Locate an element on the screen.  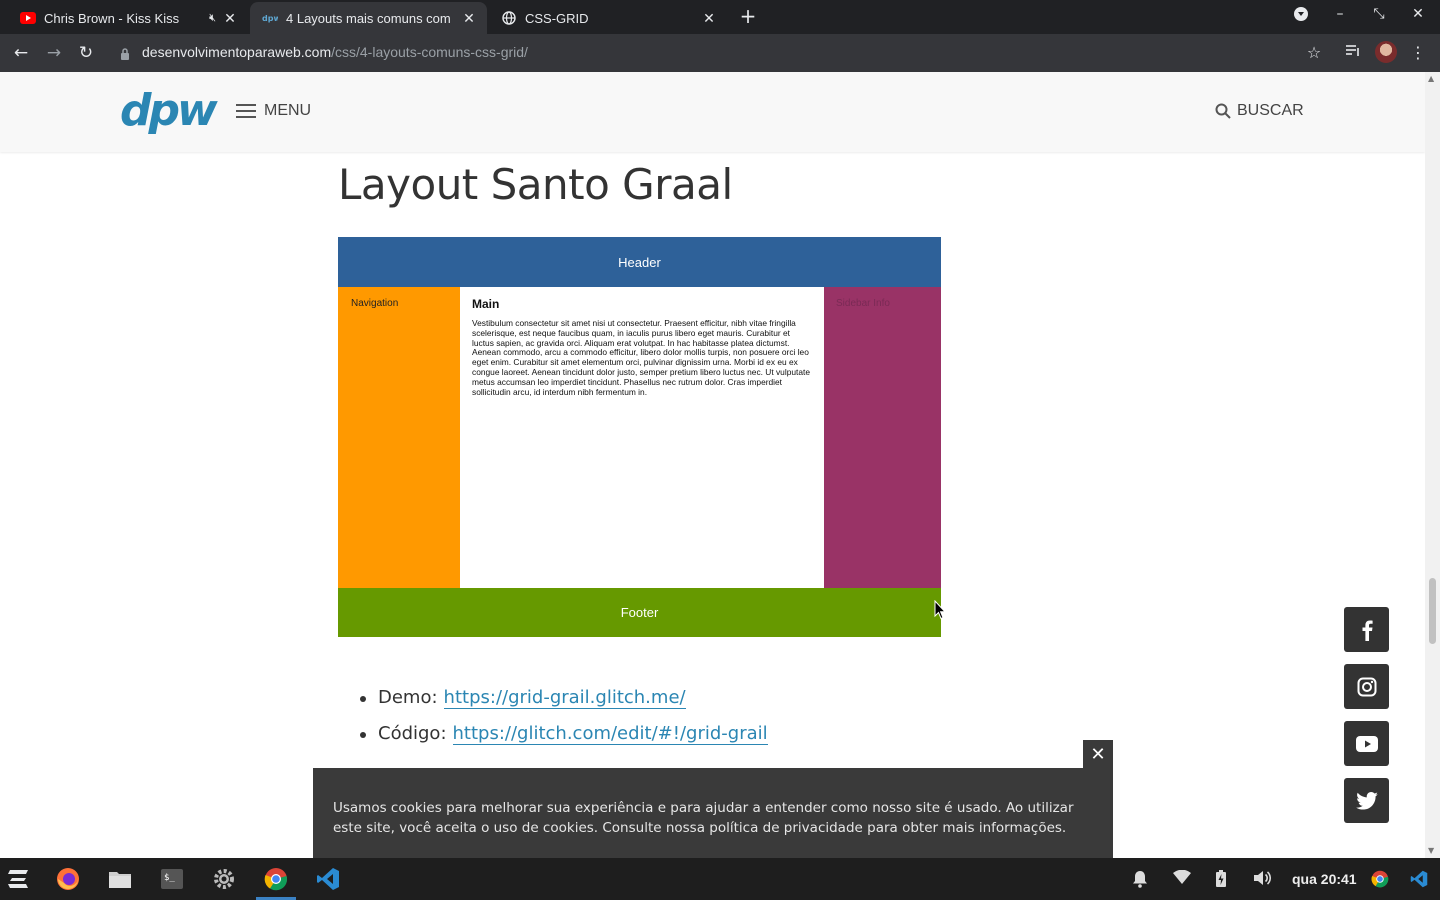
globe-icon is located at coordinates (509, 18).